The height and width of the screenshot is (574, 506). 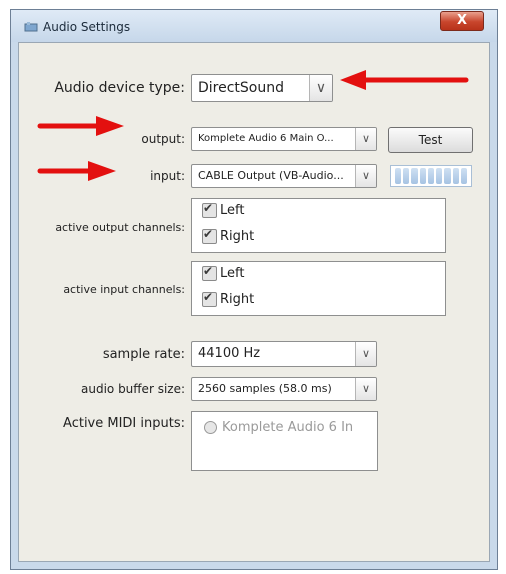 What do you see at coordinates (254, 26) in the screenshot?
I see `title-bar: Audio Settings X` at bounding box center [254, 26].